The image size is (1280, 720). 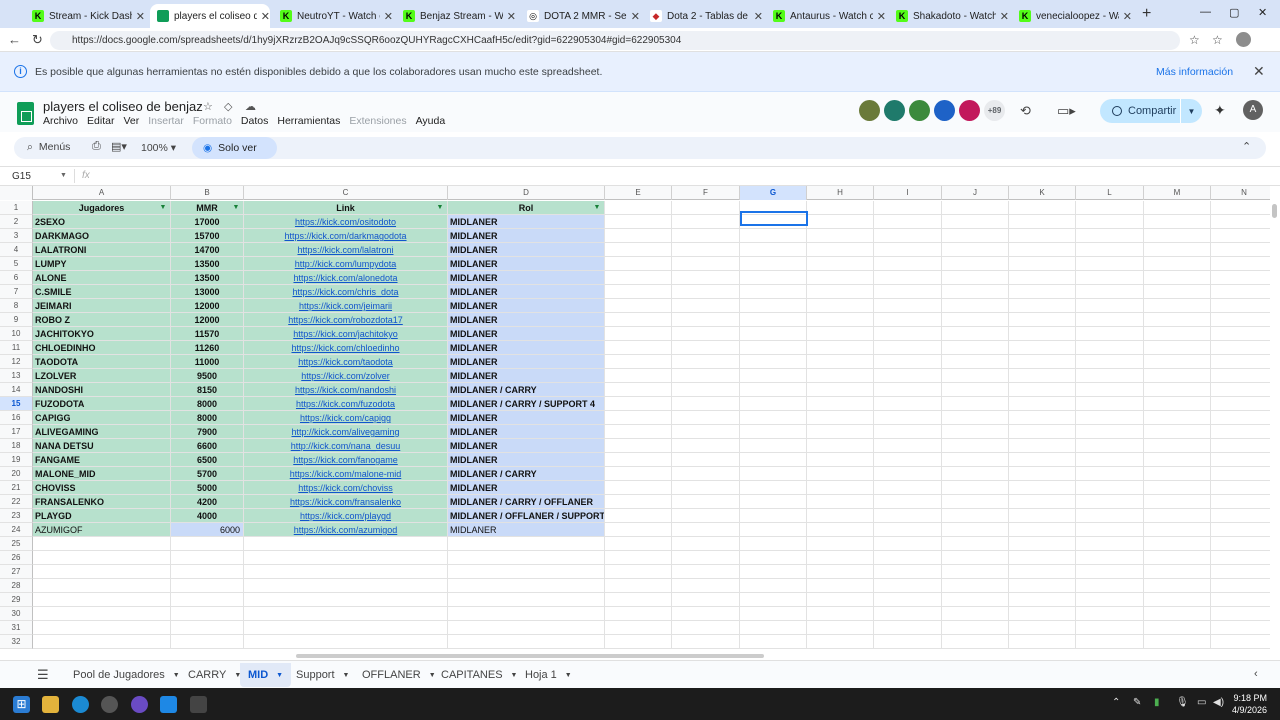 I want to click on row-header: 3, so click(x=16, y=236).